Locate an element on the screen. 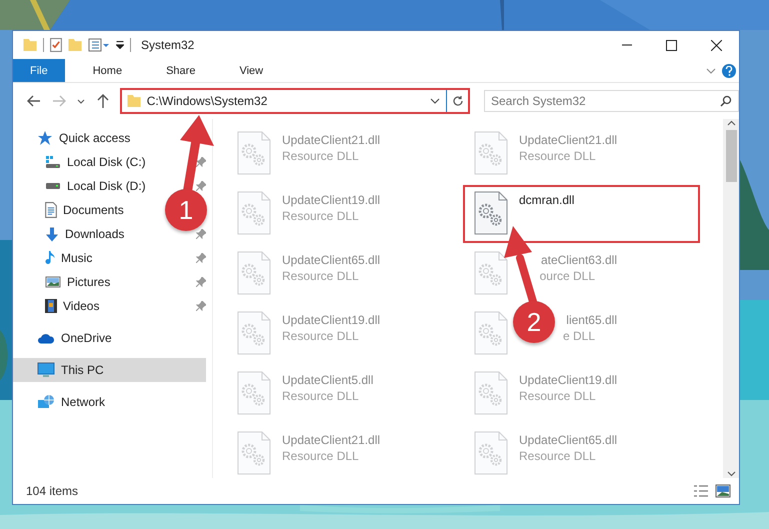 This screenshot has width=769, height=529. nav-item: This PC is located at coordinates (109, 370).